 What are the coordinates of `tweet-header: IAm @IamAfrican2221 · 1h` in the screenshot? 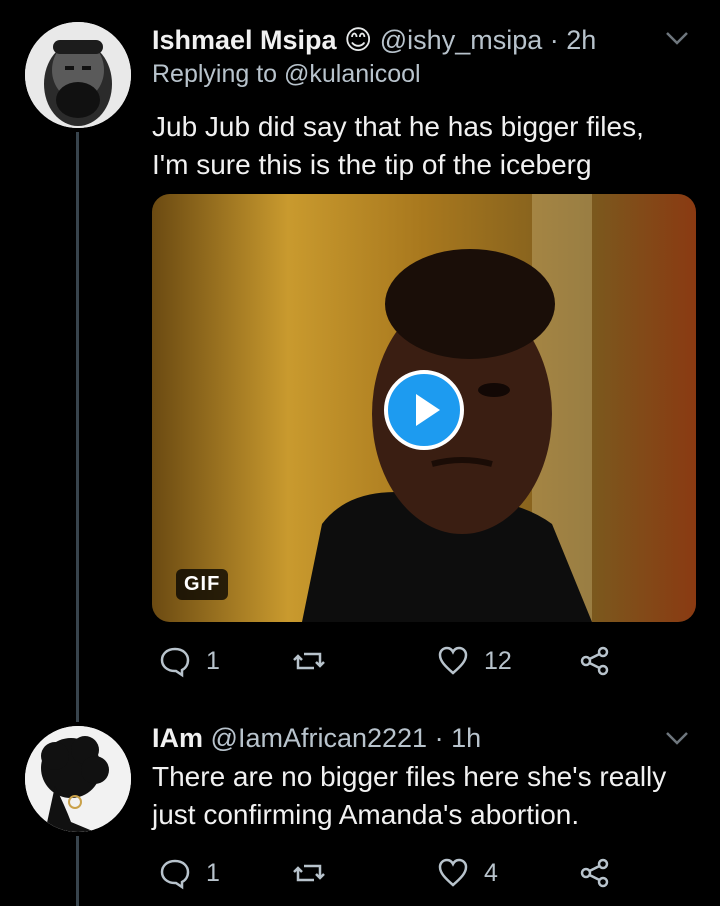 It's located at (406, 738).